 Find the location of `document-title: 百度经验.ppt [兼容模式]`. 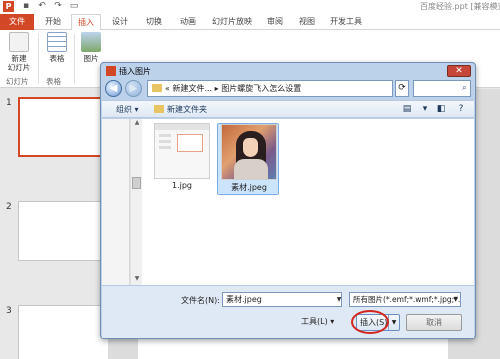

document-title: 百度经验.ppt [兼容模式] is located at coordinates (460, 6).